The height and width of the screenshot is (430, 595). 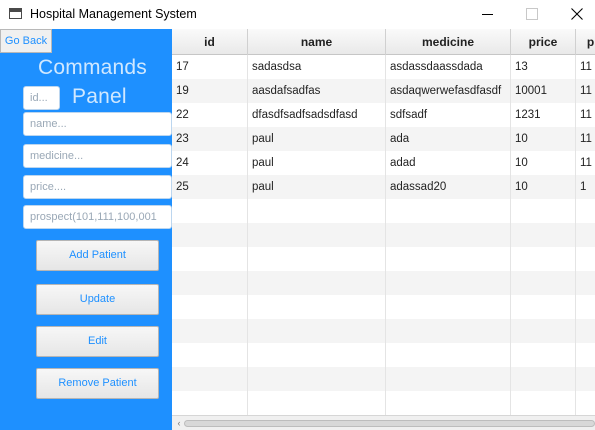 I want to click on panel-heading-line1: Commands, so click(x=92, y=67).